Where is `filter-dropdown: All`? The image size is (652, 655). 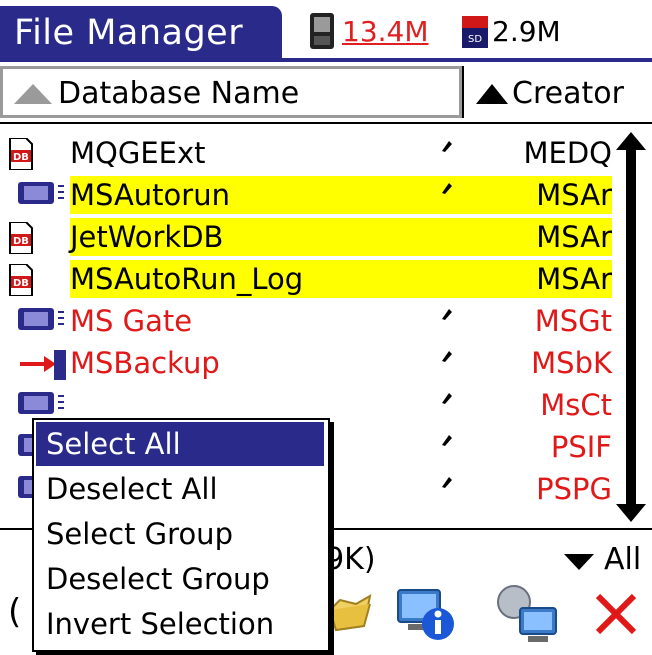 filter-dropdown: All is located at coordinates (622, 560).